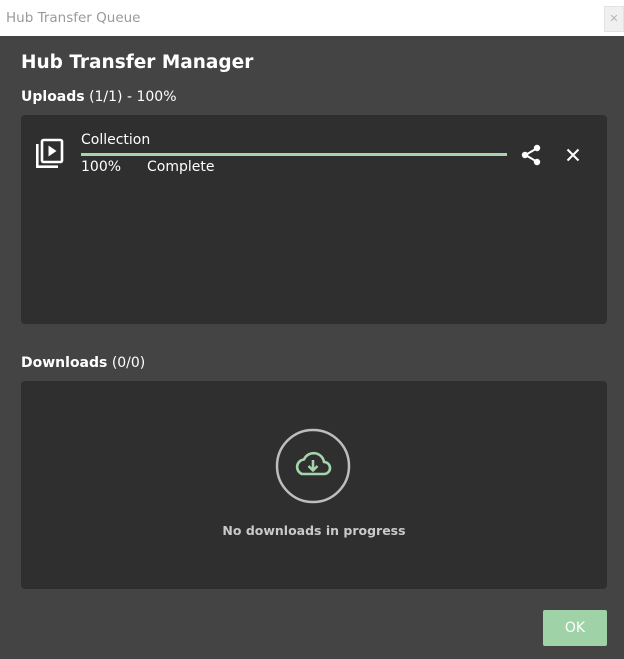 The height and width of the screenshot is (659, 624). Describe the element at coordinates (101, 167) in the screenshot. I see `upload-item-percent: 100%` at that location.